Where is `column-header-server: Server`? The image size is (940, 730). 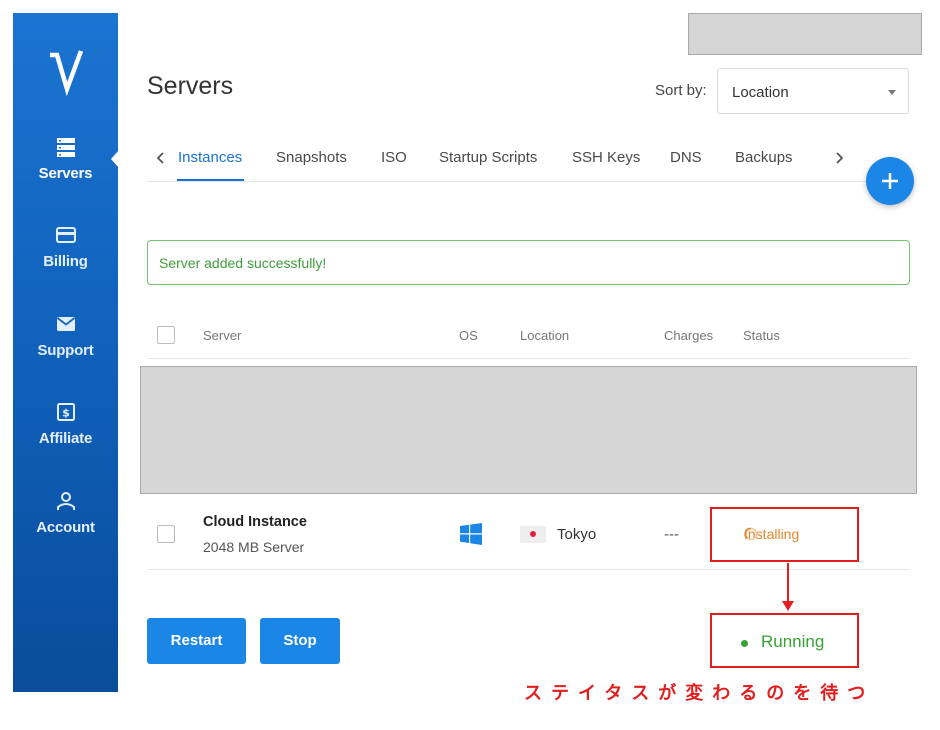
column-header-server: Server is located at coordinates (222, 335).